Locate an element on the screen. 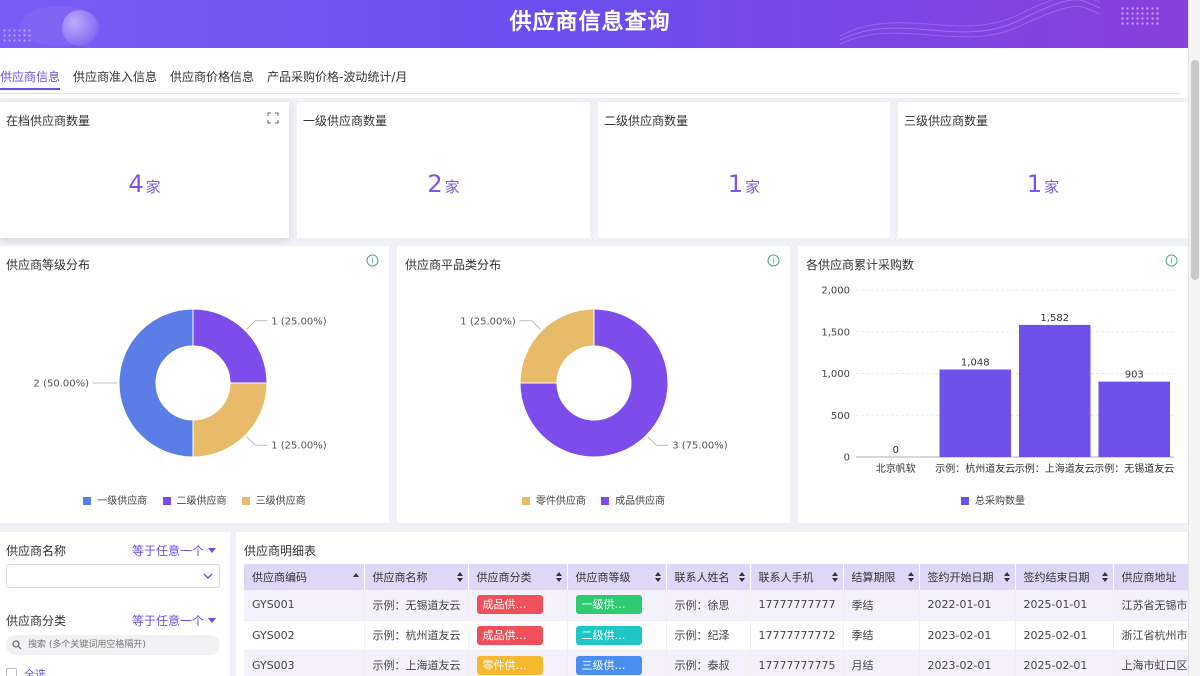 This screenshot has height=676, width=1200. level-tag: 一级供应商 is located at coordinates (608, 605).